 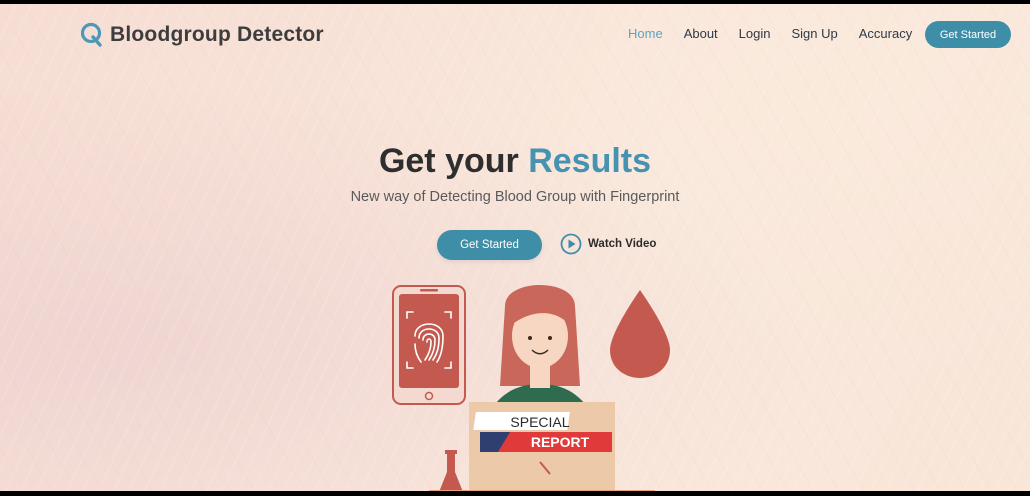 I want to click on nav-home: Home, so click(x=645, y=33).